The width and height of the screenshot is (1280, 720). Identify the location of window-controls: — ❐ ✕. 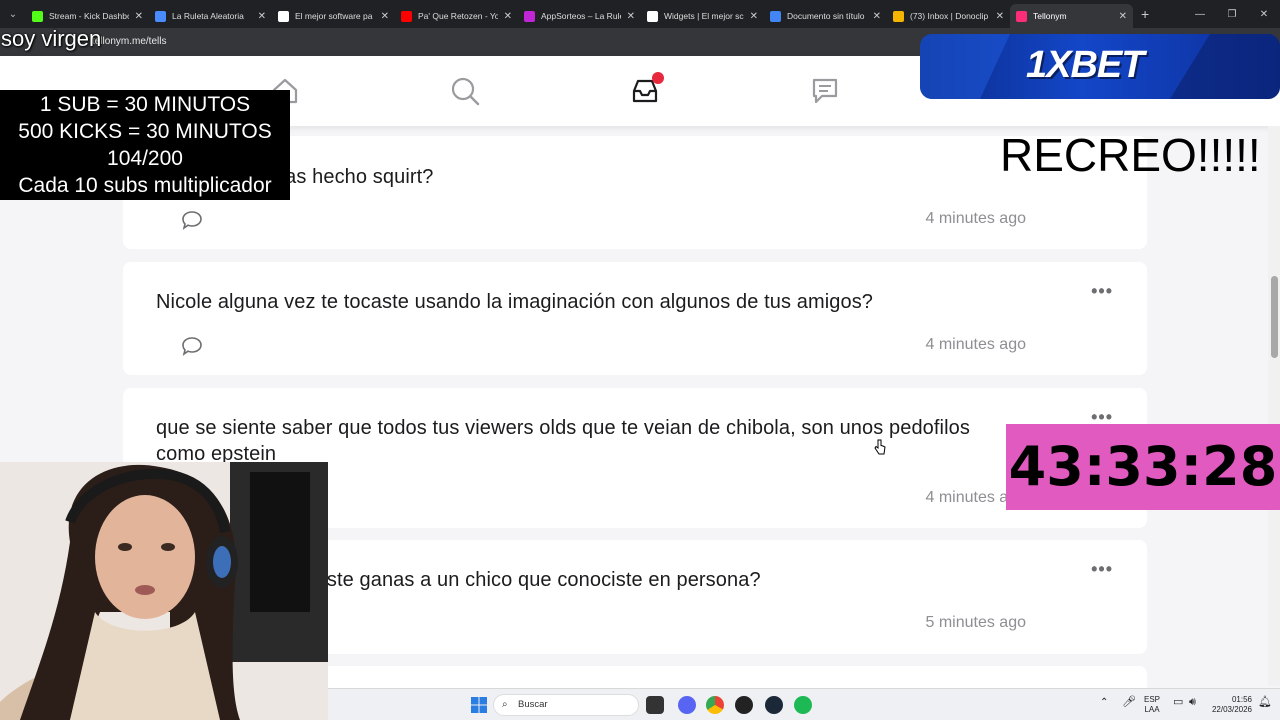
(1232, 14).